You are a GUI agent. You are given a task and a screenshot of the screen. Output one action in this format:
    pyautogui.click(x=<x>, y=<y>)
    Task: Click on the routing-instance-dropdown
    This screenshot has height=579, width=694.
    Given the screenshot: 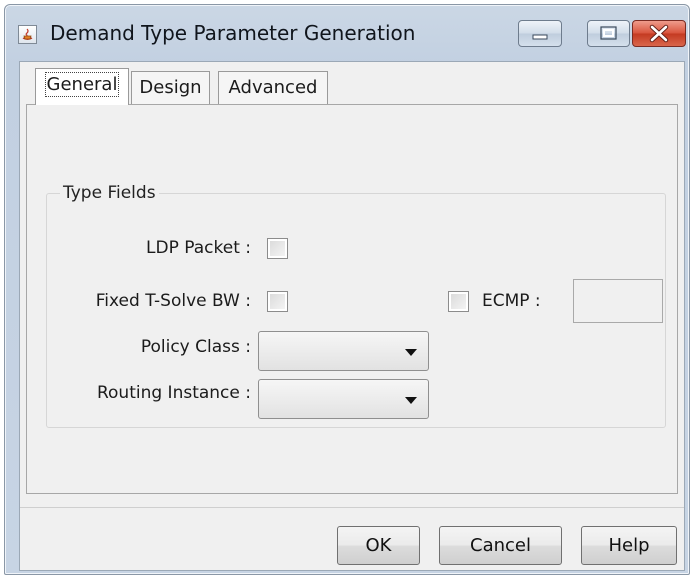 What is the action you would take?
    pyautogui.click(x=343, y=399)
    